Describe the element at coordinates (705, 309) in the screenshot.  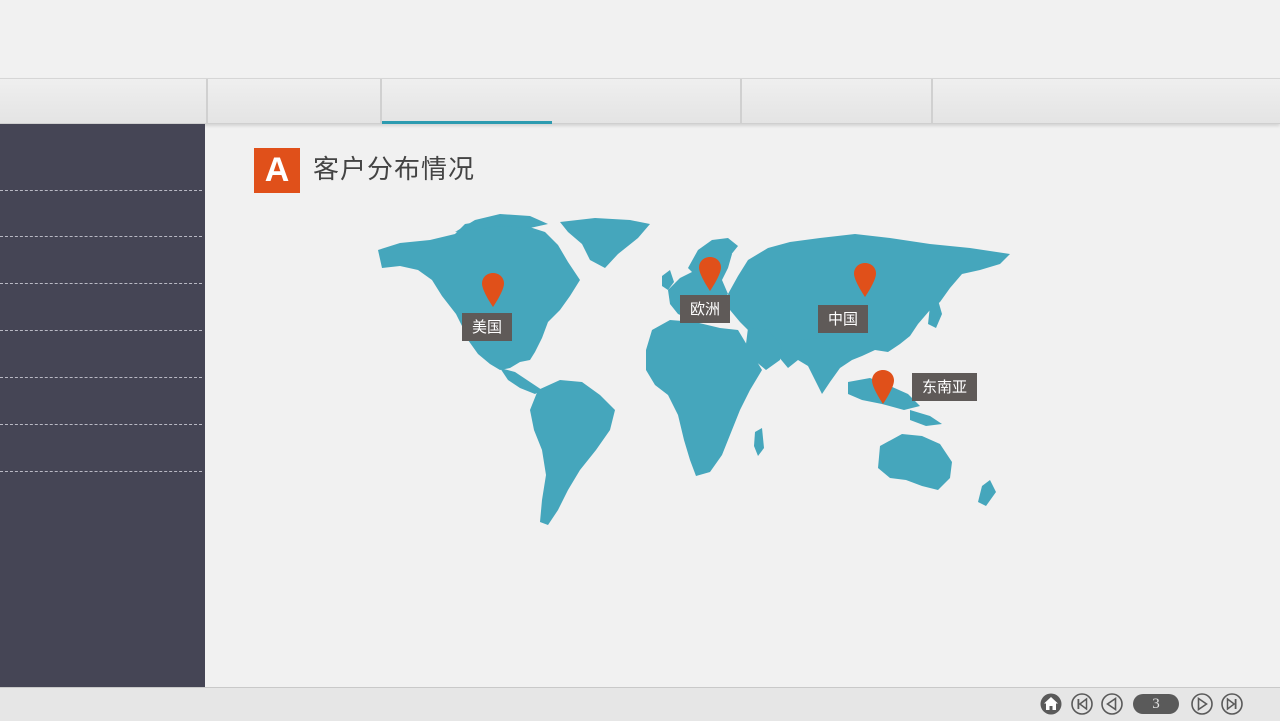
I see `location-label-europe: 欧洲` at that location.